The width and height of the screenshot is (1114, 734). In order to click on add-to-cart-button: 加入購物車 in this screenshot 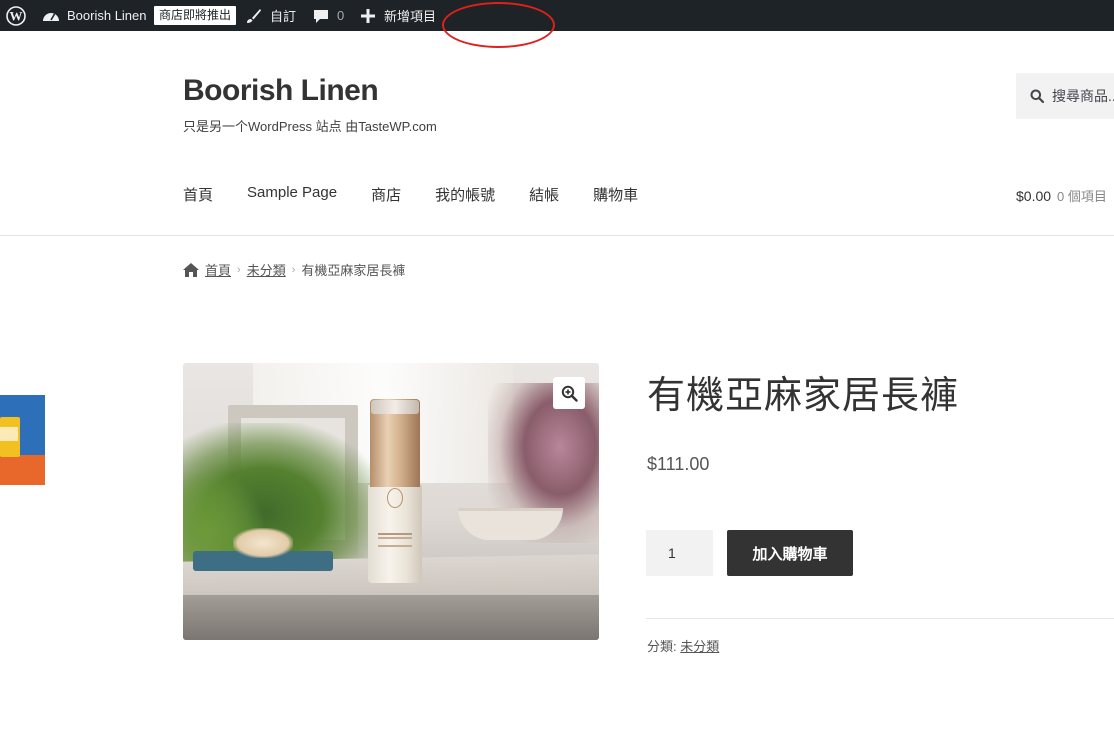, I will do `click(790, 553)`.